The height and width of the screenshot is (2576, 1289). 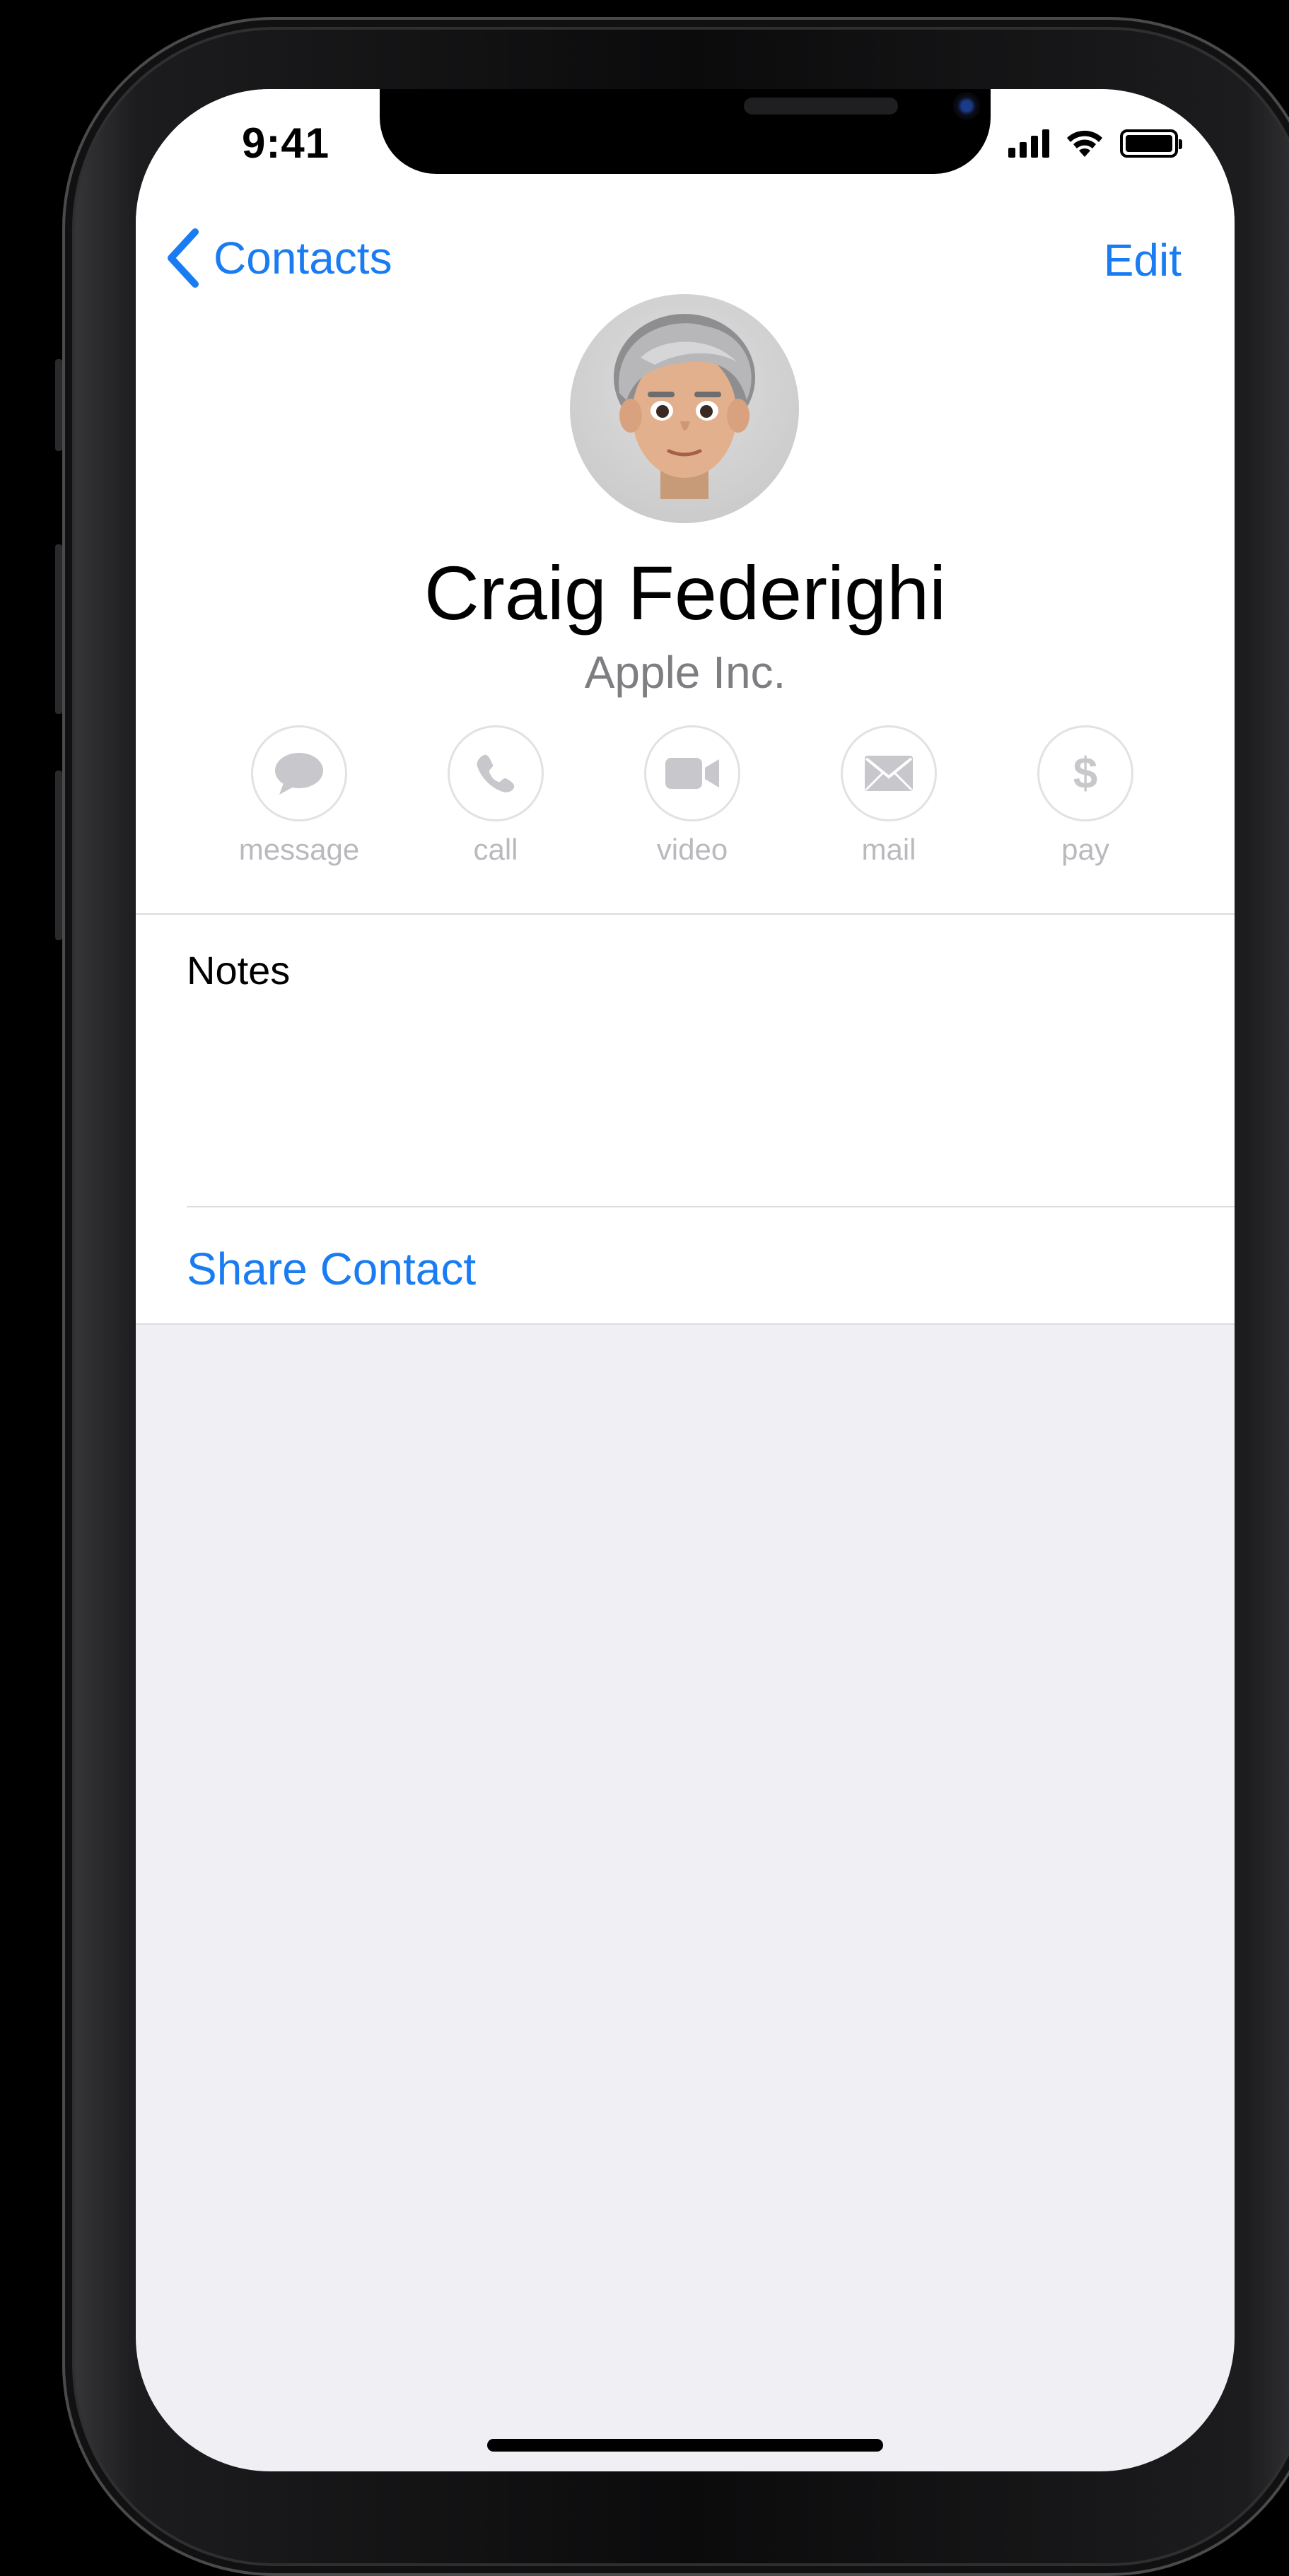 I want to click on status-time: 9:41, so click(x=286, y=143).